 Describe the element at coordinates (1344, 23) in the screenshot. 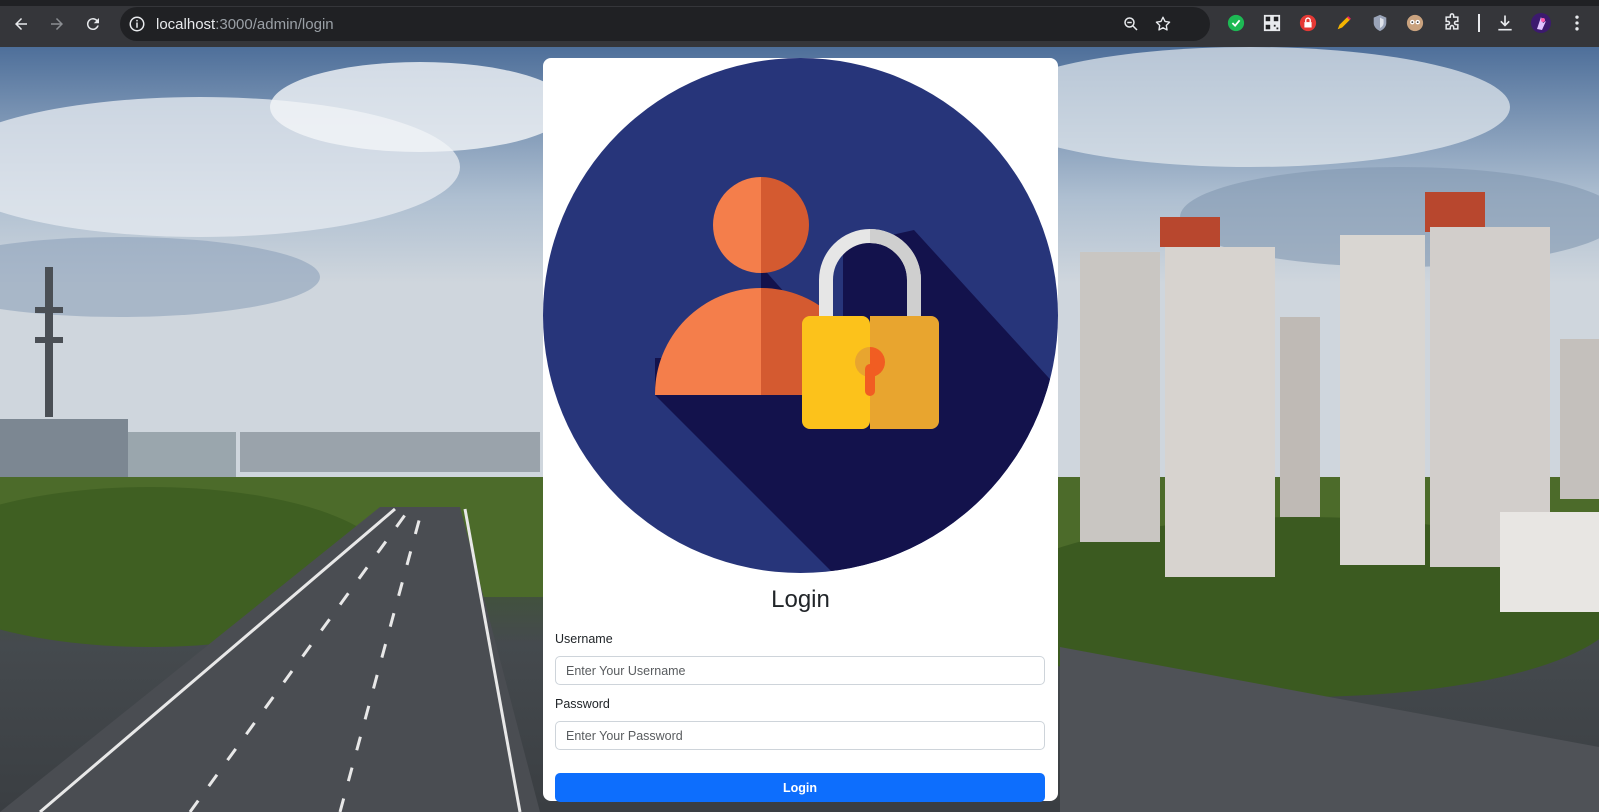

I see `pen-extension-icon` at that location.